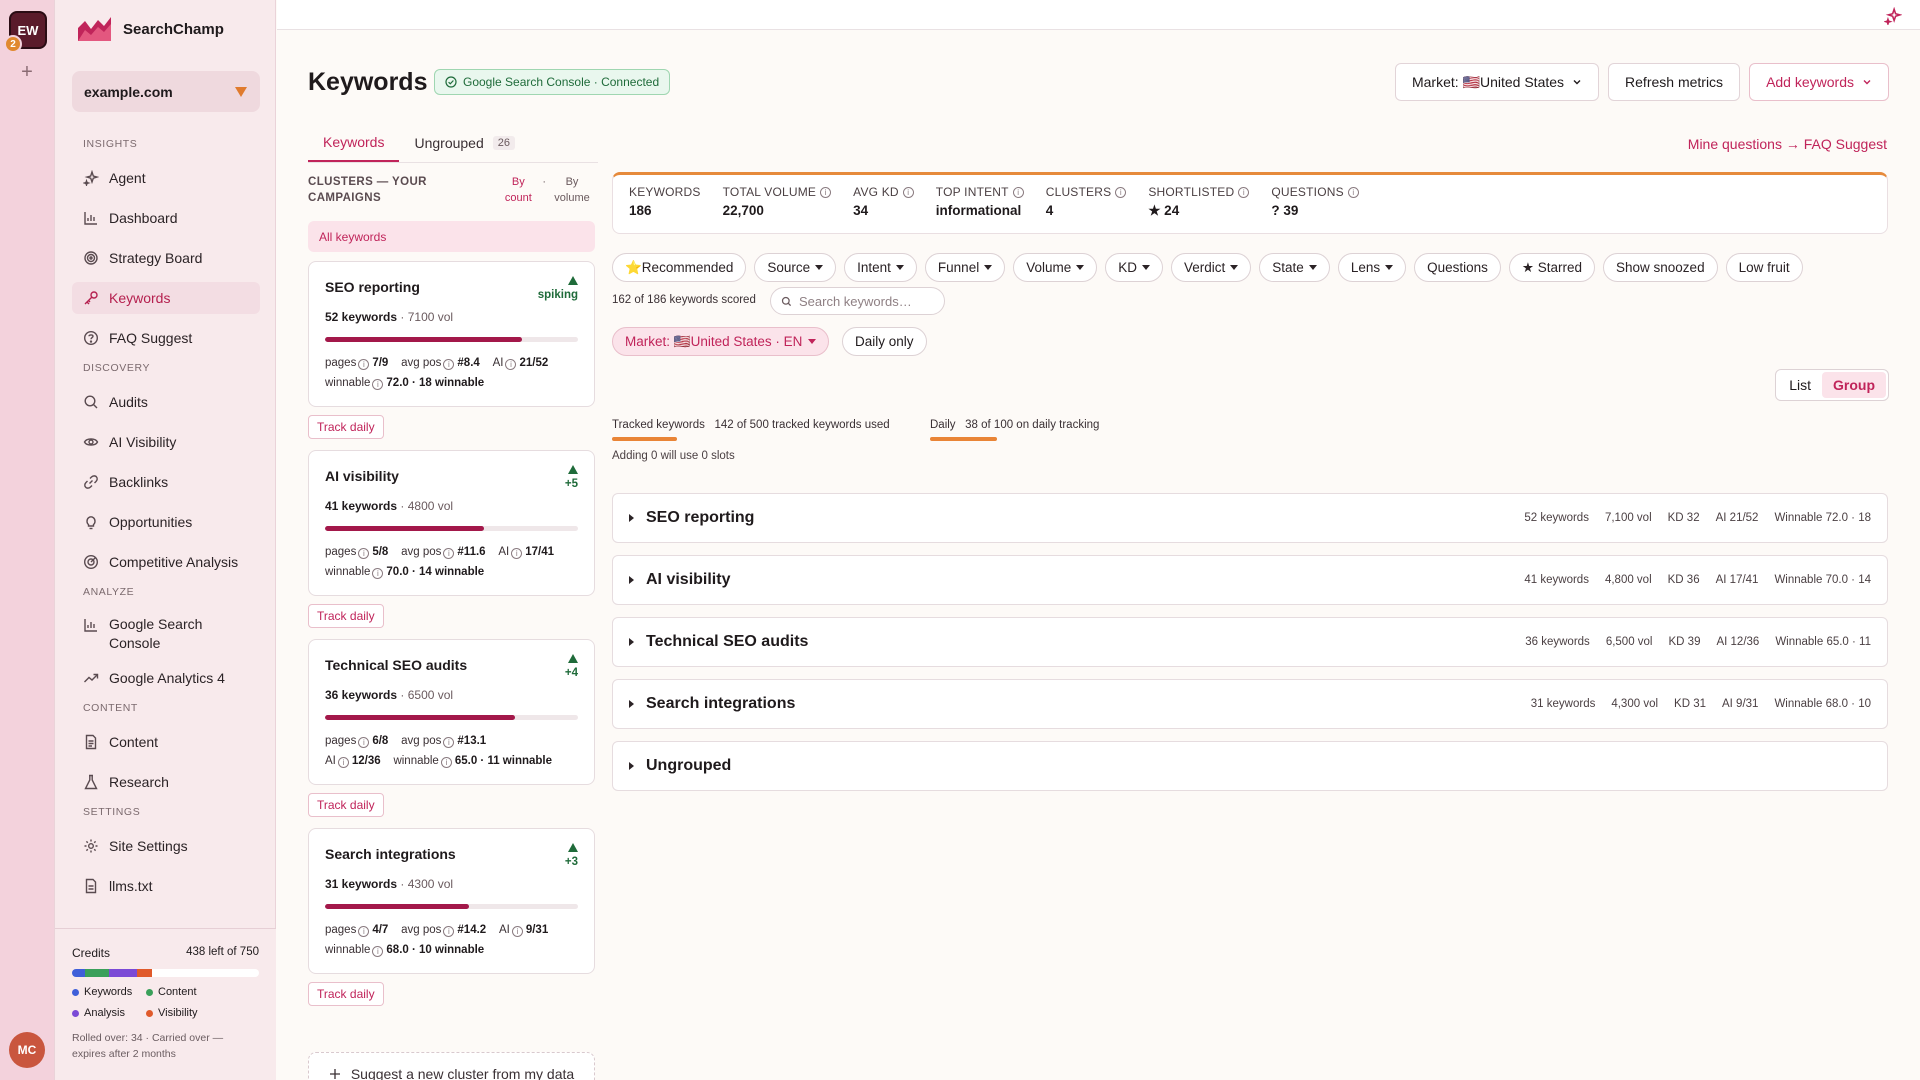 This screenshot has width=1920, height=1080. I want to click on add-workspace-icon: +, so click(27, 72).